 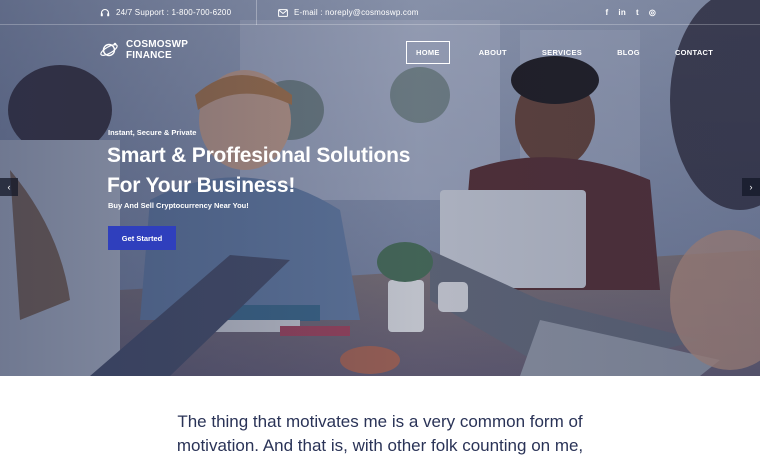 I want to click on site-logo: COSMOSWP FINANCE, so click(x=143, y=50).